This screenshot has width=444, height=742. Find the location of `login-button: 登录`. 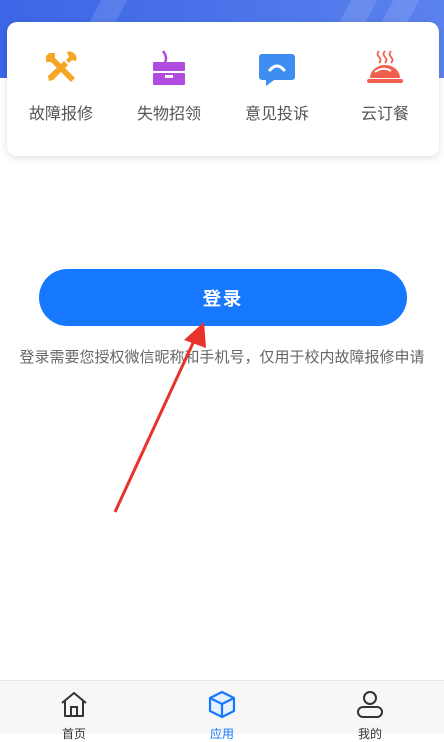

login-button: 登录 is located at coordinates (223, 297).